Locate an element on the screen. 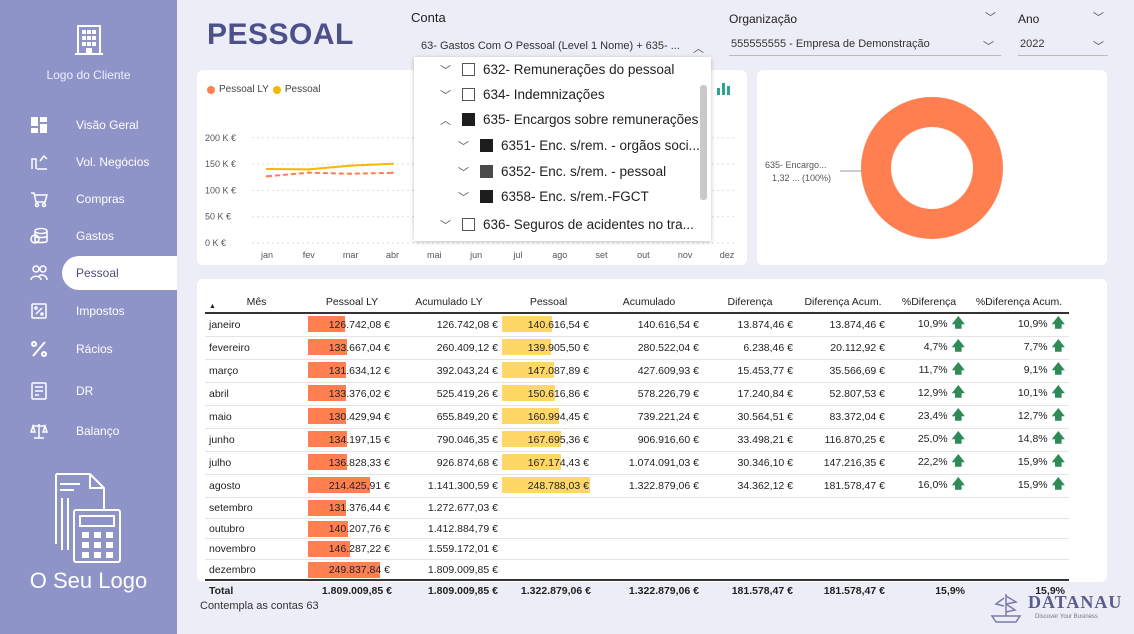 Image resolution: width=1134 pixels, height=634 pixels. nav-item-vol-negocios: Vol. Negócios is located at coordinates (88, 162).